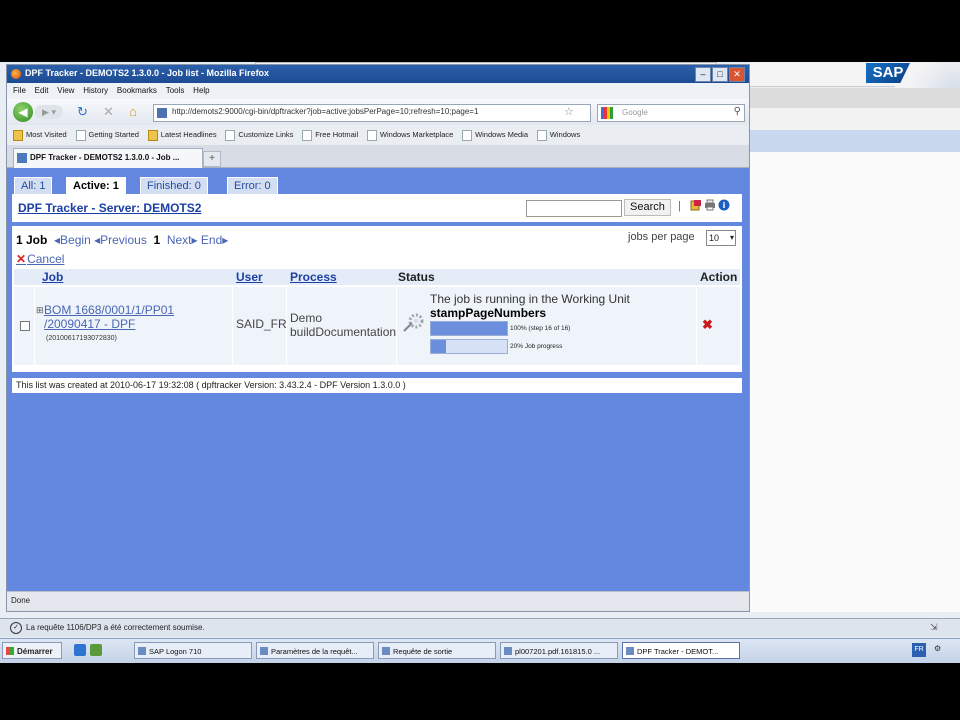 The height and width of the screenshot is (720, 960). I want to click on menu-edit: Edit, so click(42, 91).